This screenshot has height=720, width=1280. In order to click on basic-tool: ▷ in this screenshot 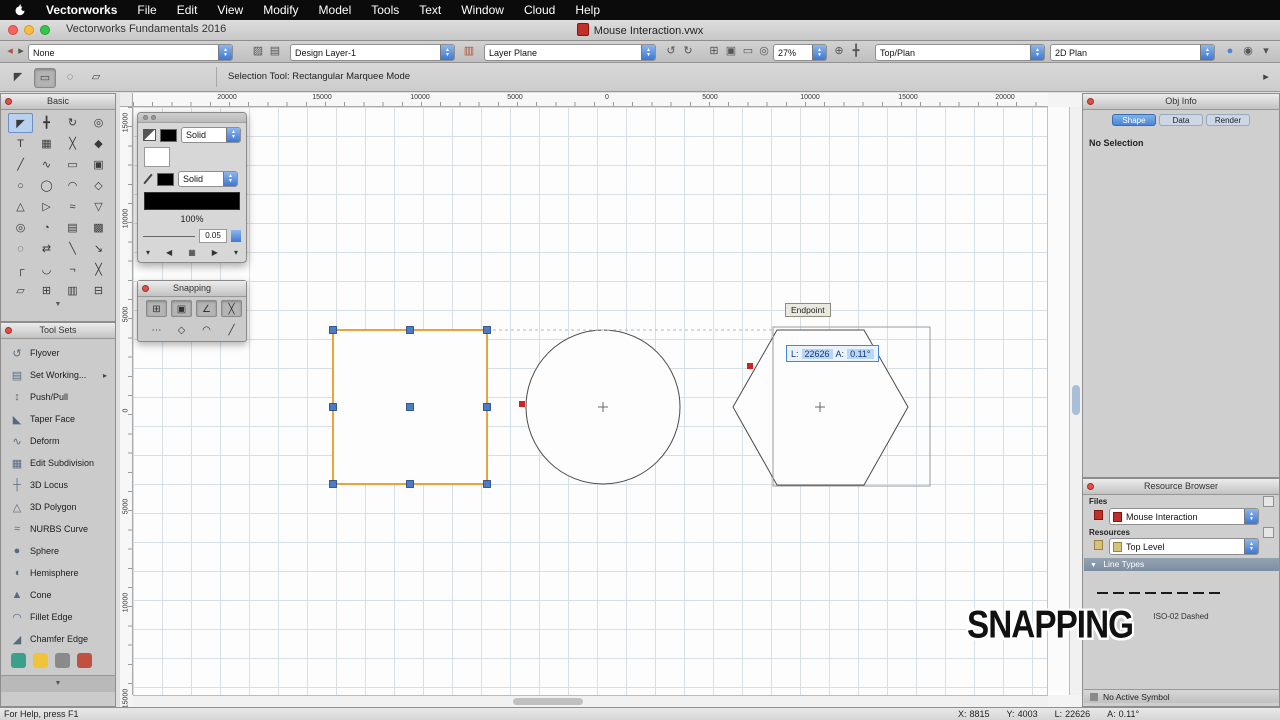, I will do `click(46, 207)`.